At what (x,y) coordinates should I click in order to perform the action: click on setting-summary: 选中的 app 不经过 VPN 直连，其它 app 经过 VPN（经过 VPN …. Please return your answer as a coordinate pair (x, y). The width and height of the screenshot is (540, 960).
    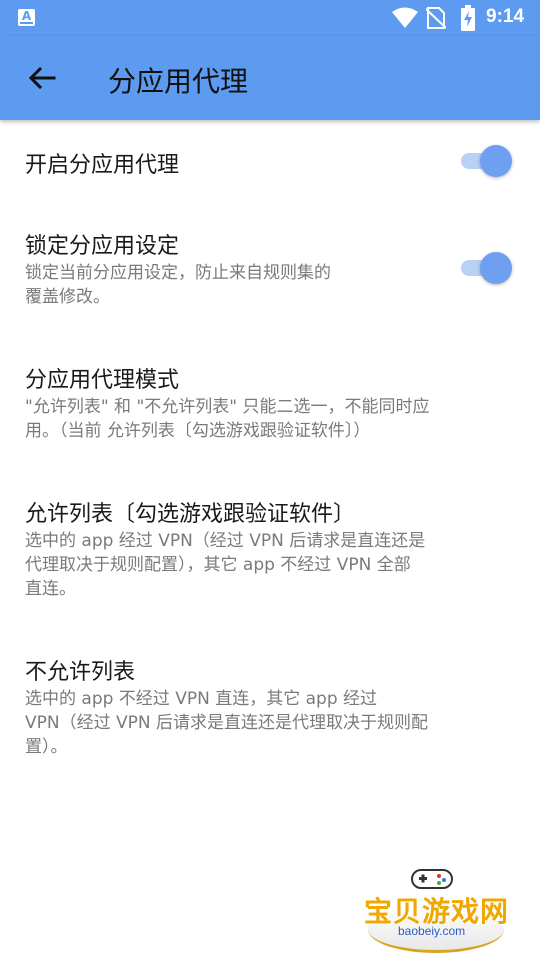
    Looking at the image, I should click on (226, 723).